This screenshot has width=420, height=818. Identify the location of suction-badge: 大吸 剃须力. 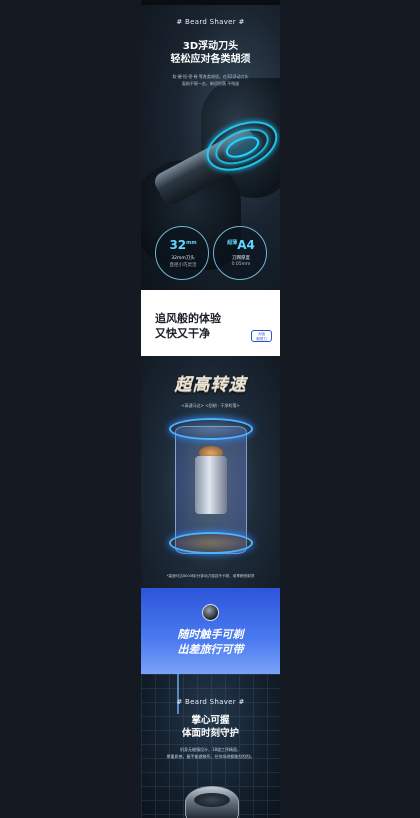
(261, 336).